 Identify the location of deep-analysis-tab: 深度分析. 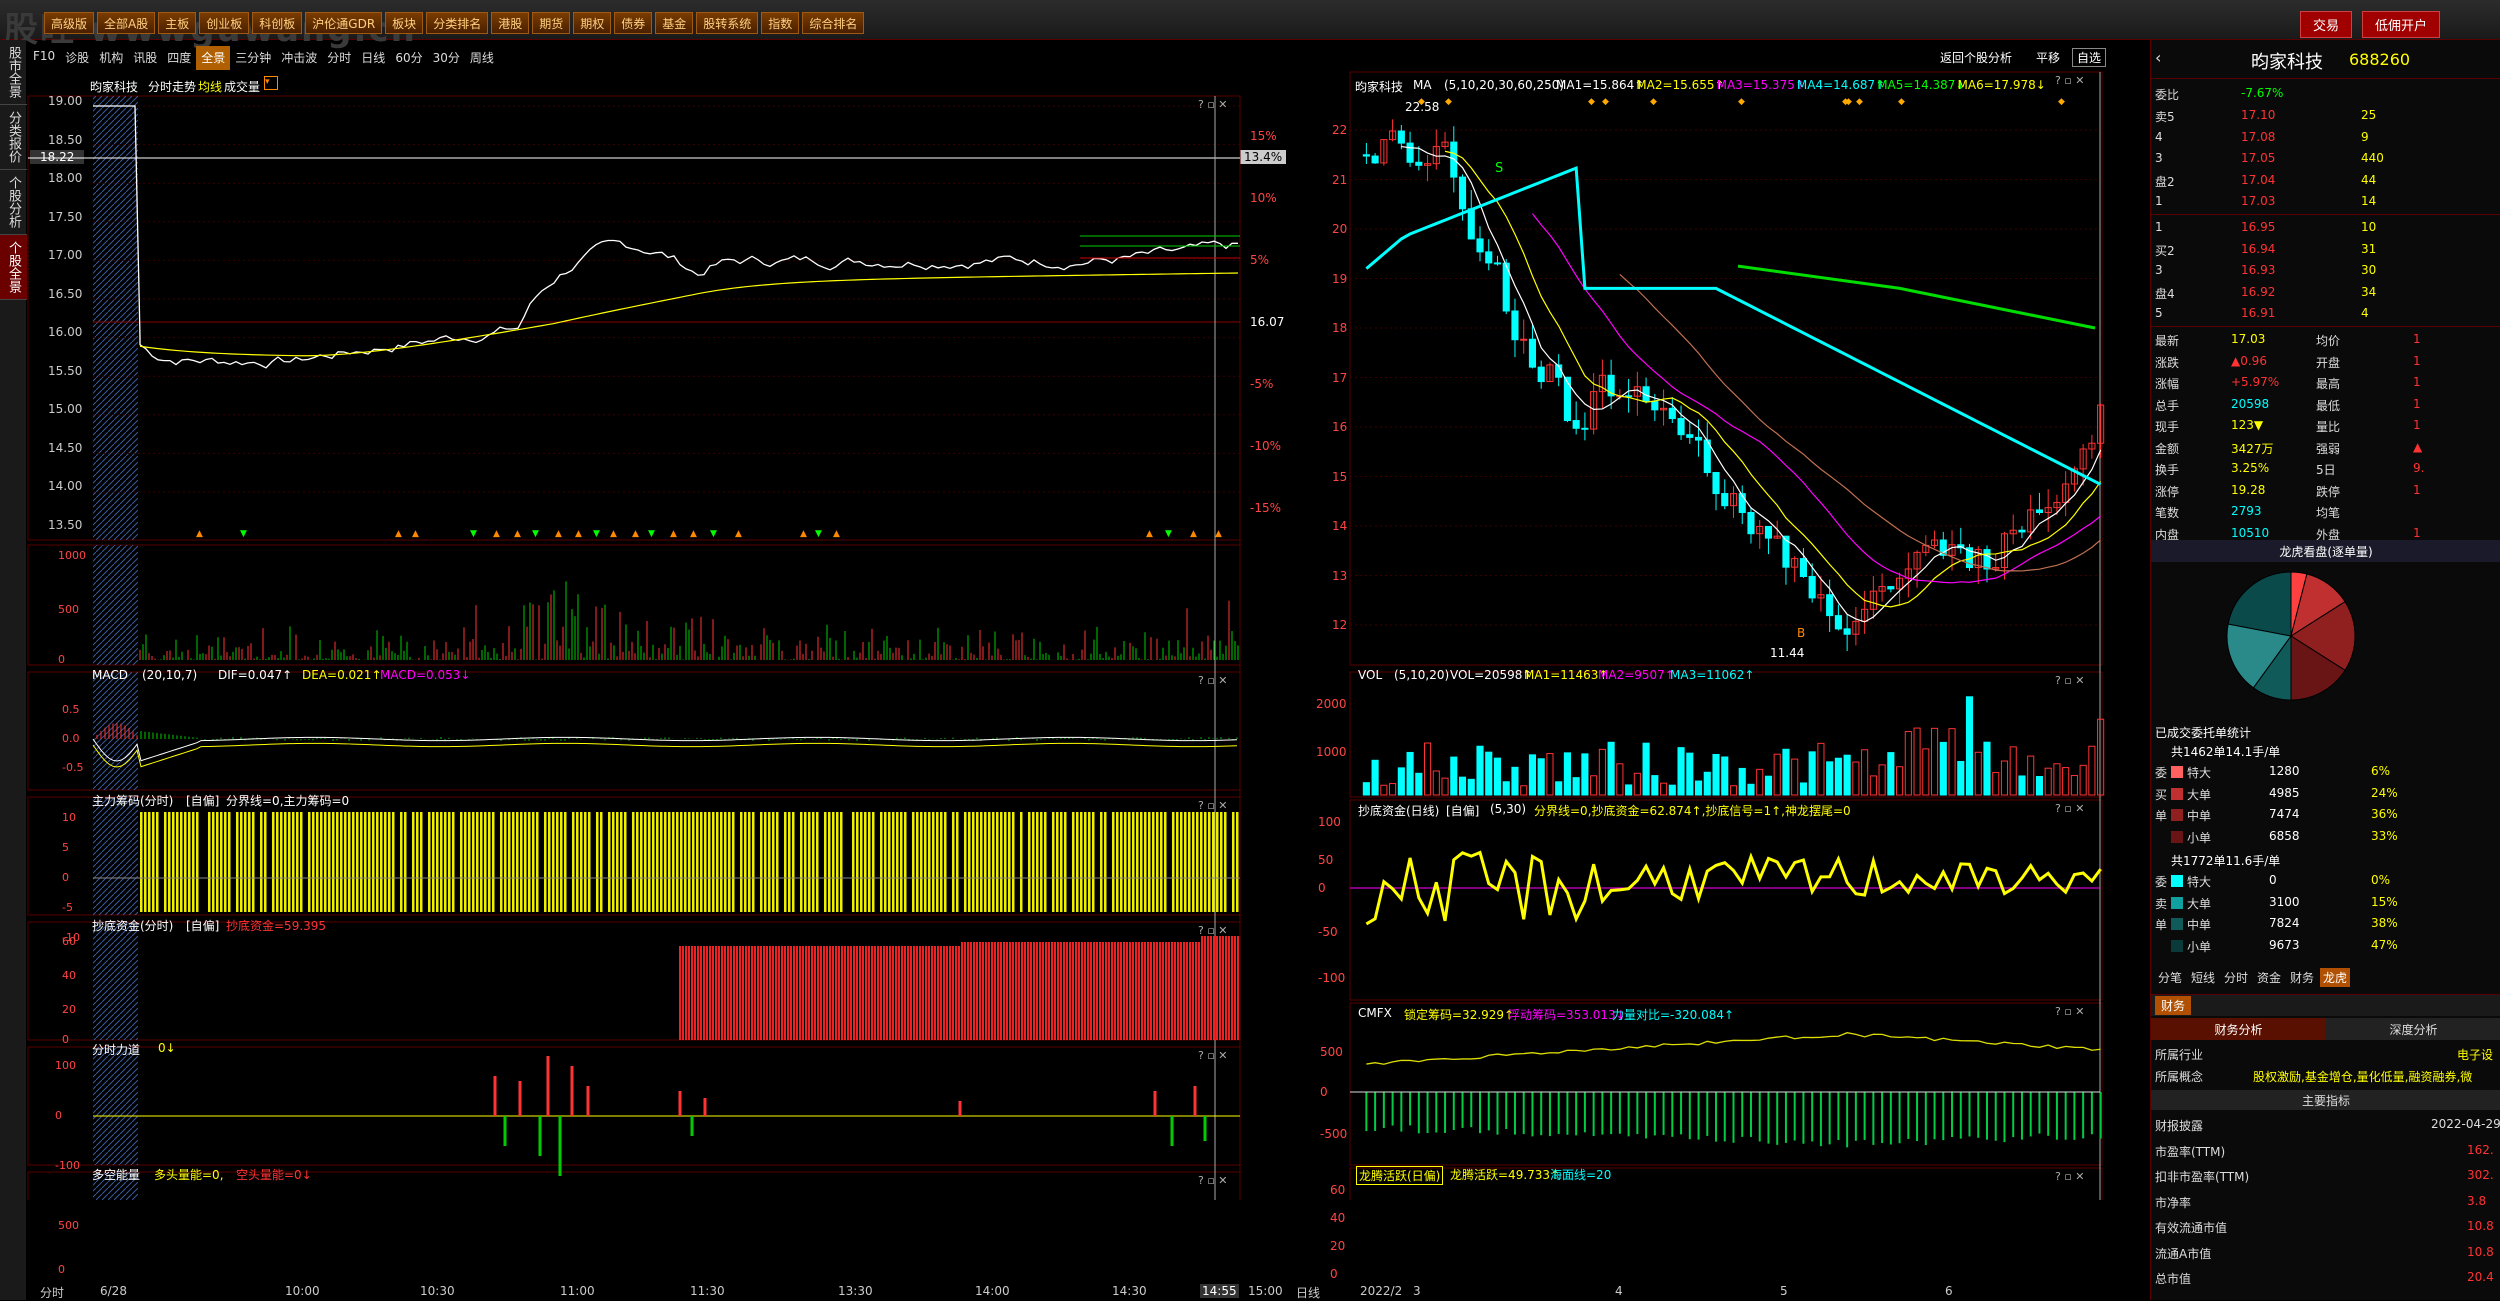
(2413, 1029).